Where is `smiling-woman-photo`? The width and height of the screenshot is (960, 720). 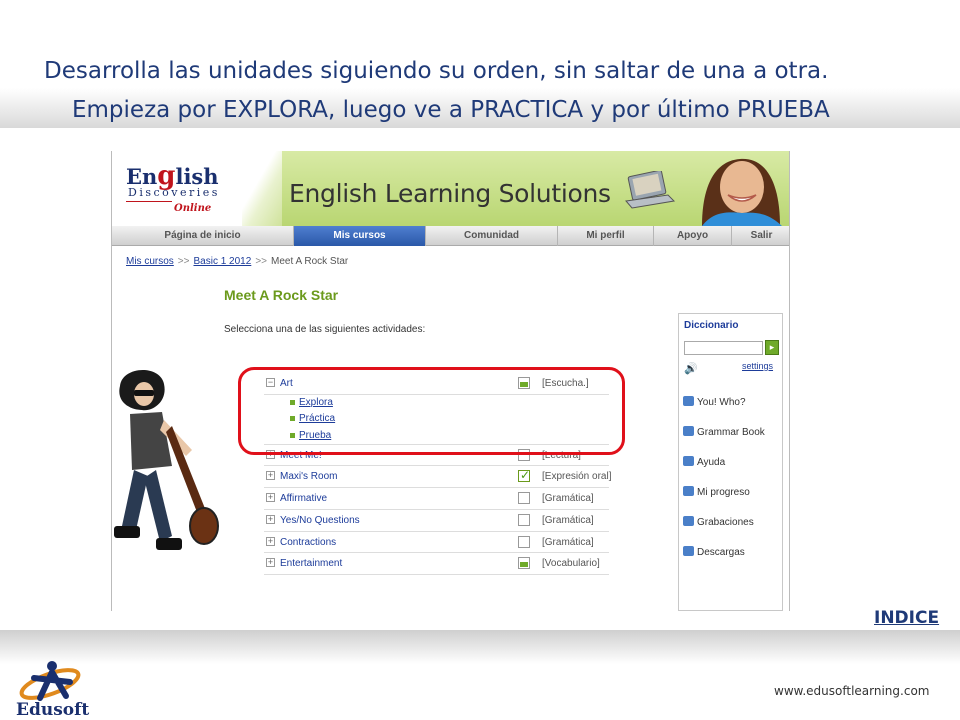
smiling-woman-photo is located at coordinates (742, 192).